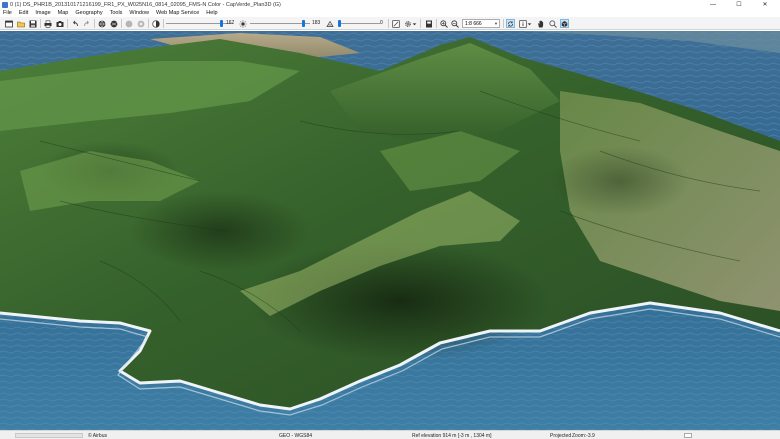 The height and width of the screenshot is (439, 780). What do you see at coordinates (454, 23) in the screenshot?
I see `zoom-out-icon` at bounding box center [454, 23].